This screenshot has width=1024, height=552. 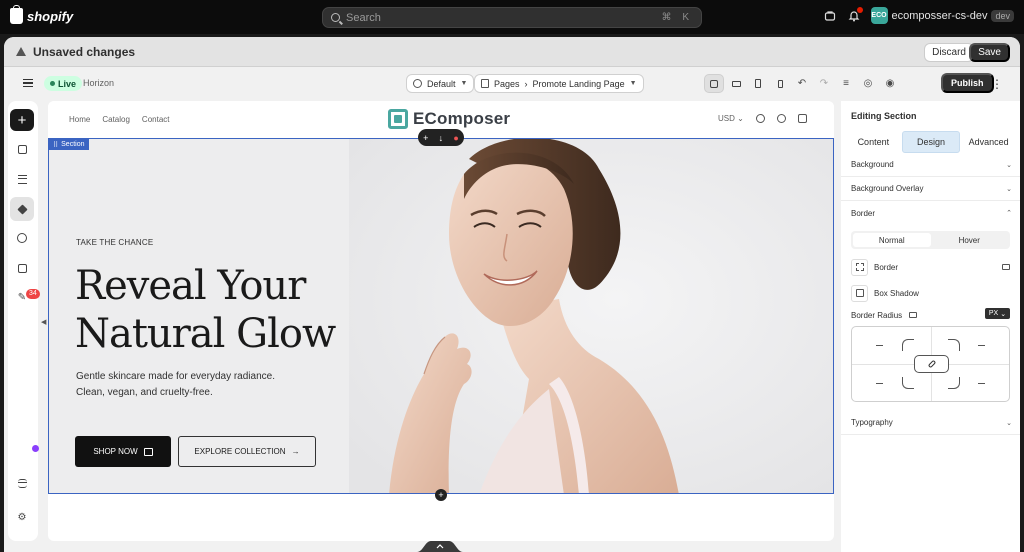 What do you see at coordinates (205, 334) in the screenshot?
I see `hero-title-line2: Natural Glow` at bounding box center [205, 334].